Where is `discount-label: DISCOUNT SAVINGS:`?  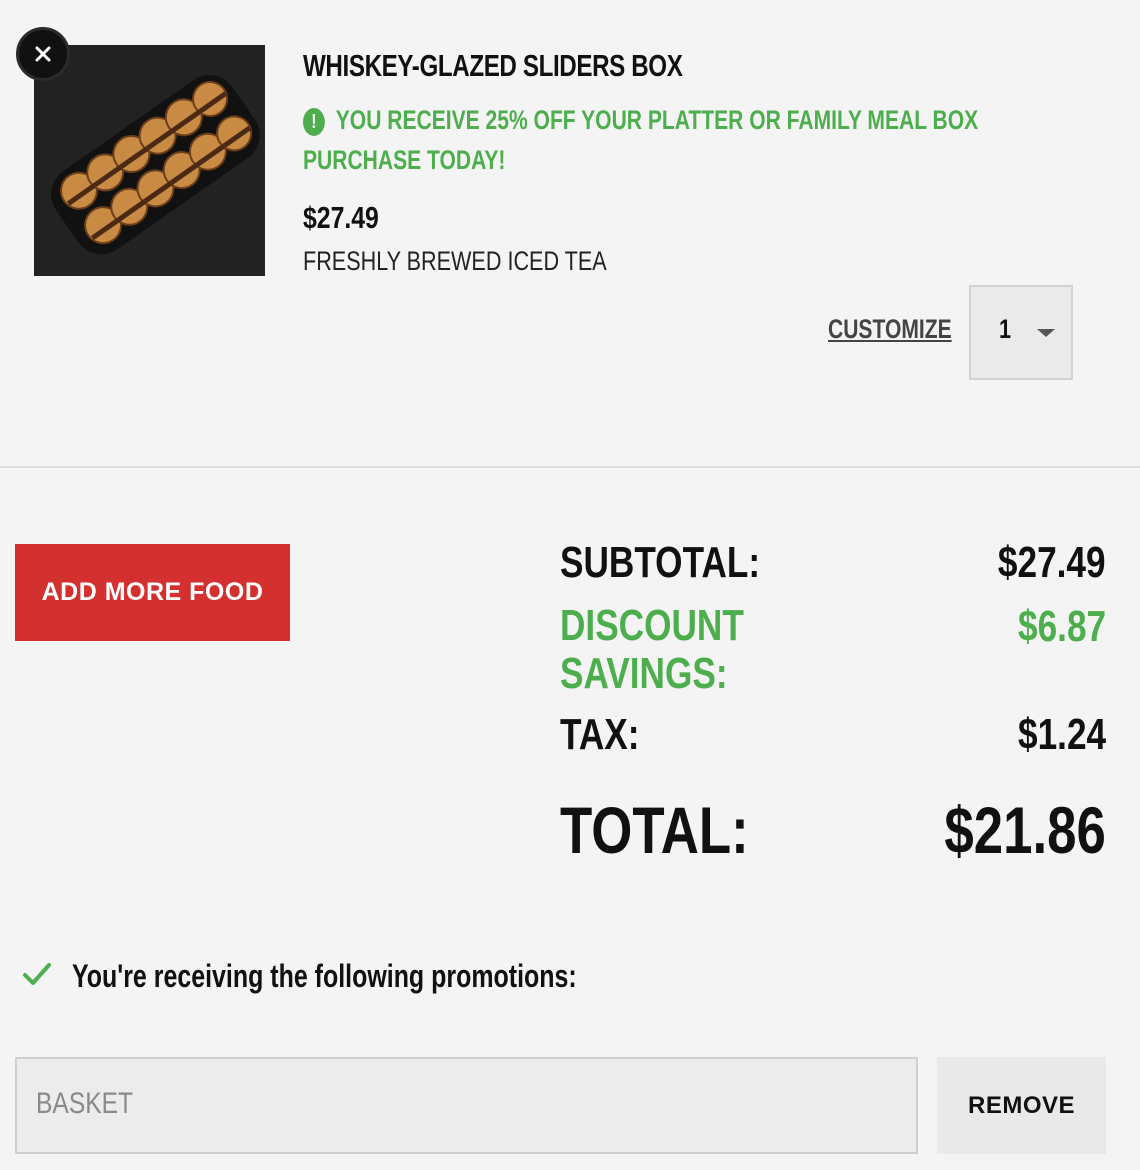 discount-label: DISCOUNT SAVINGS: is located at coordinates (652, 649).